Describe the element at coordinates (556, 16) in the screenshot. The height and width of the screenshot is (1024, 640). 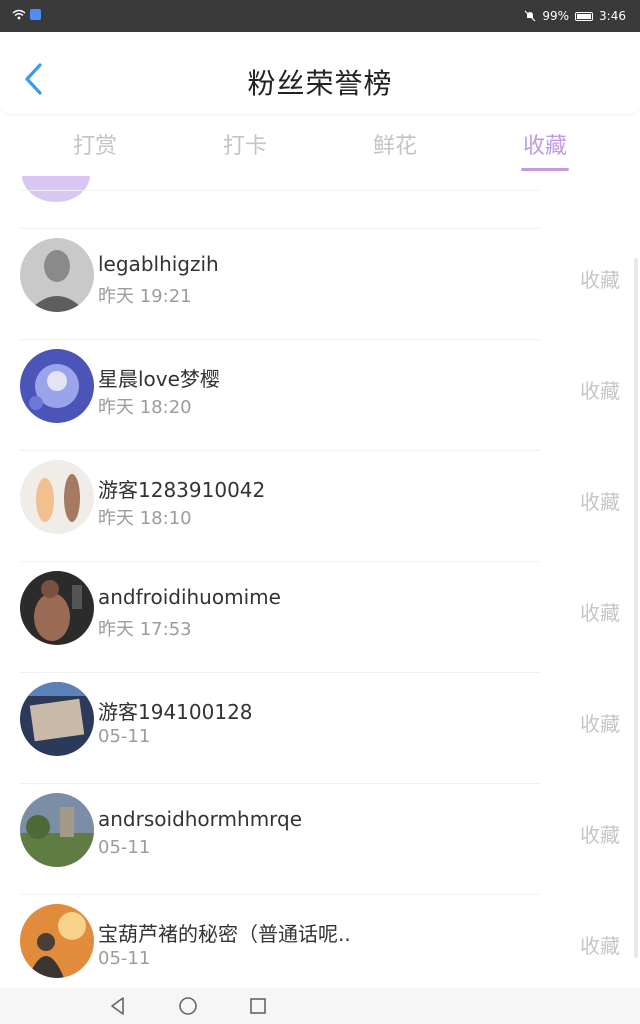
I see `battery-percent: 99%` at that location.